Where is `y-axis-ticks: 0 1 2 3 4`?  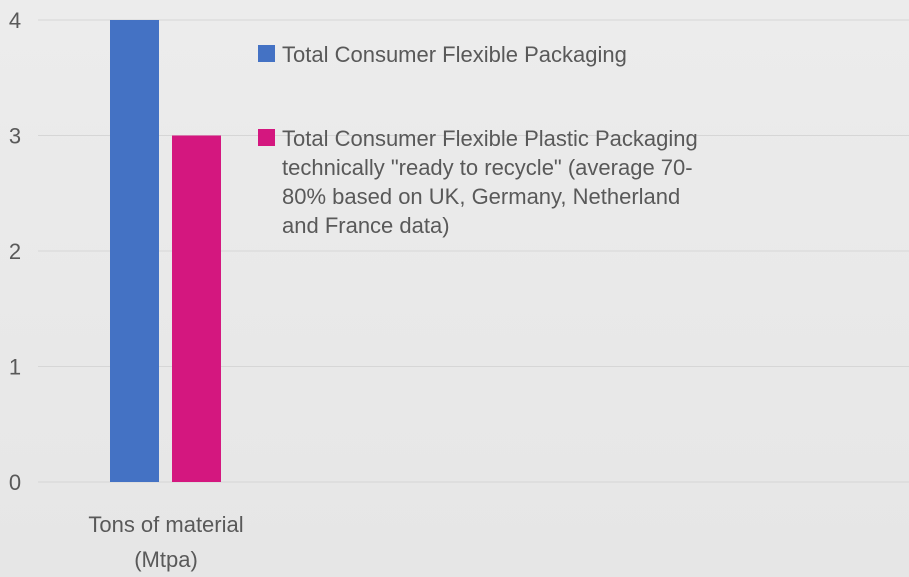
y-axis-ticks: 0 1 2 3 4 is located at coordinates (15, 251).